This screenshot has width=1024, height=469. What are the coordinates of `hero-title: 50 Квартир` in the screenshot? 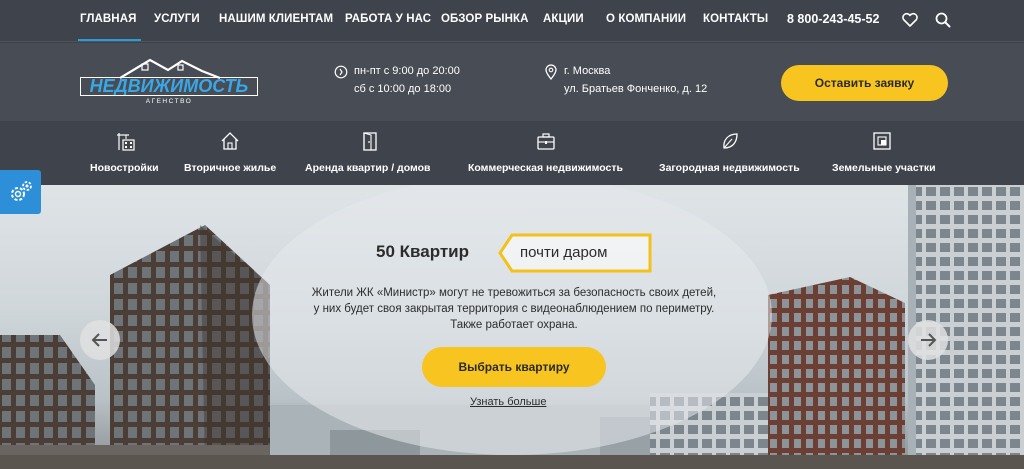 It's located at (423, 251).